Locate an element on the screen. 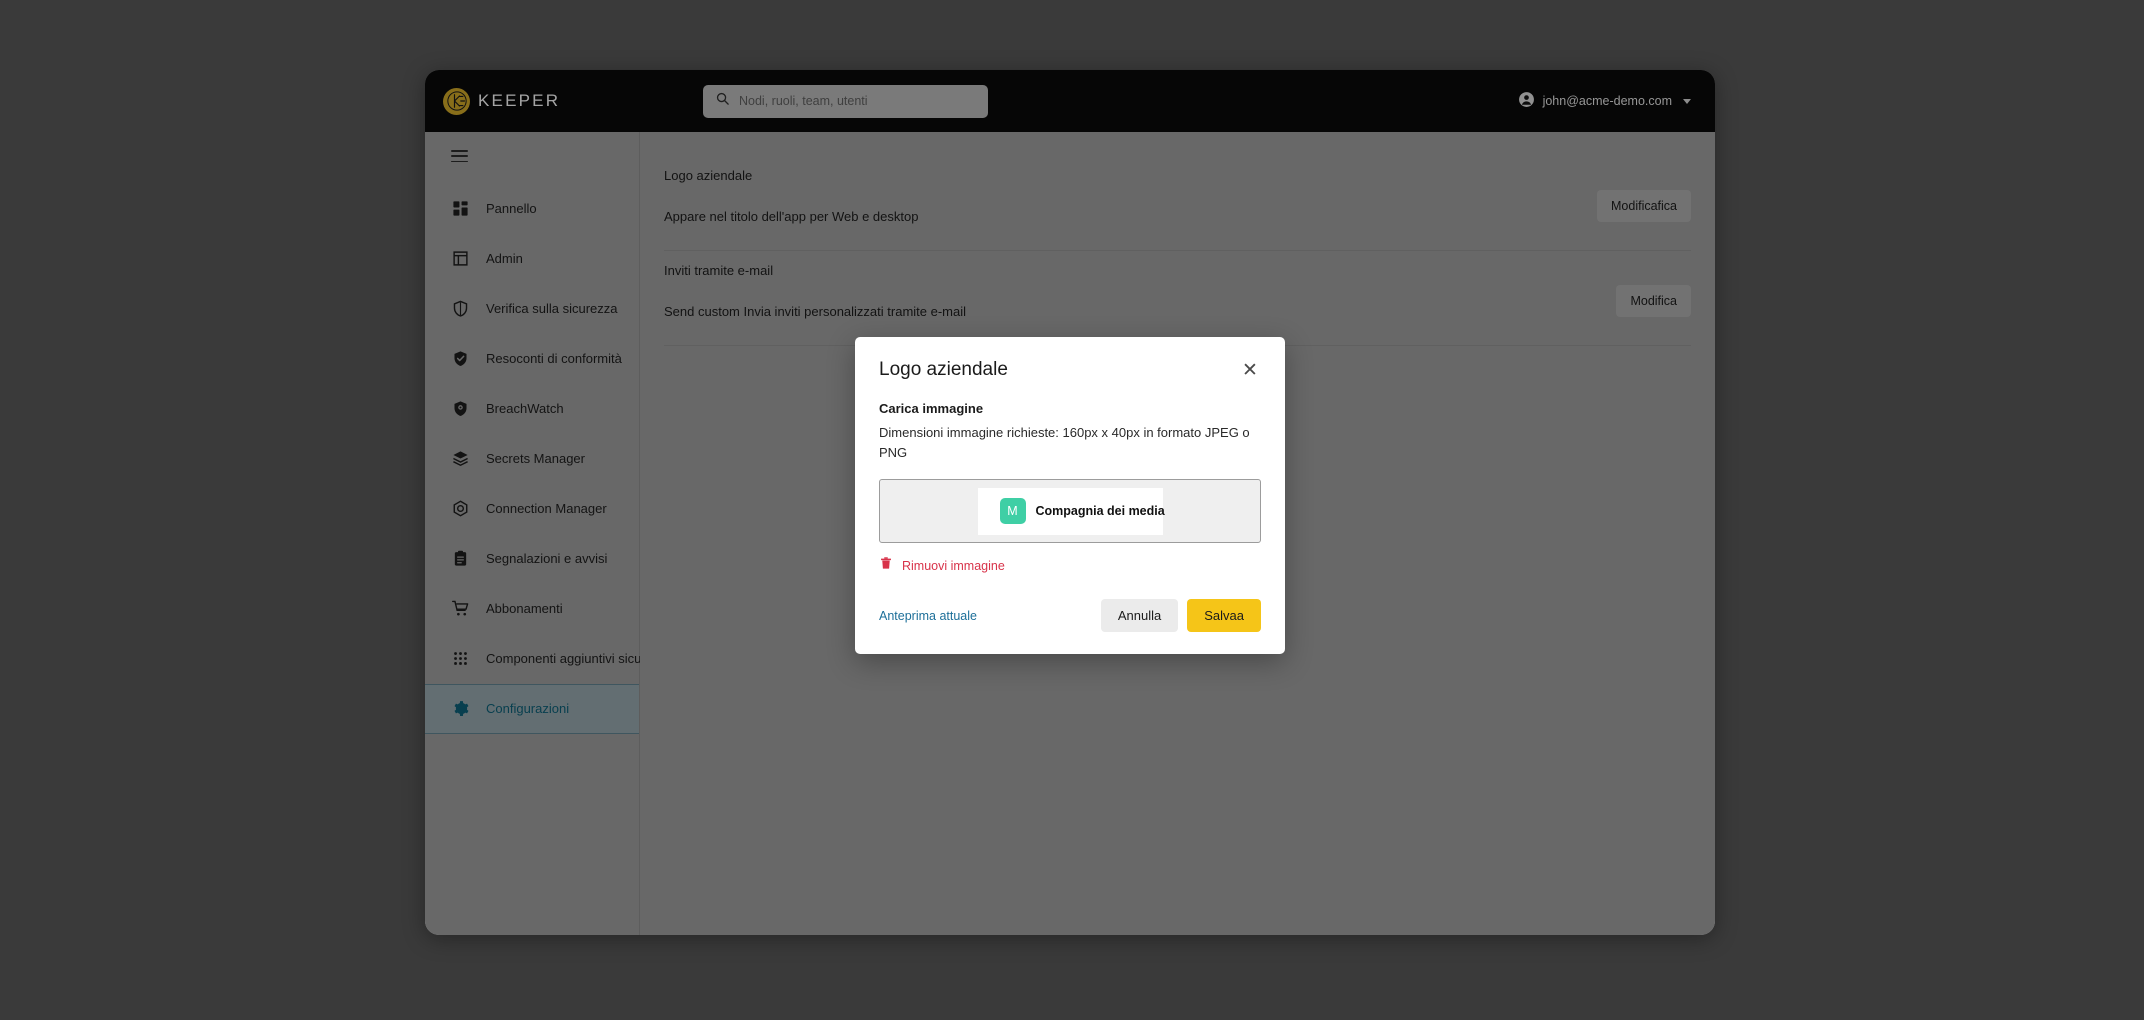 The image size is (2144, 1020). save-button: Salvaa is located at coordinates (1224, 615).